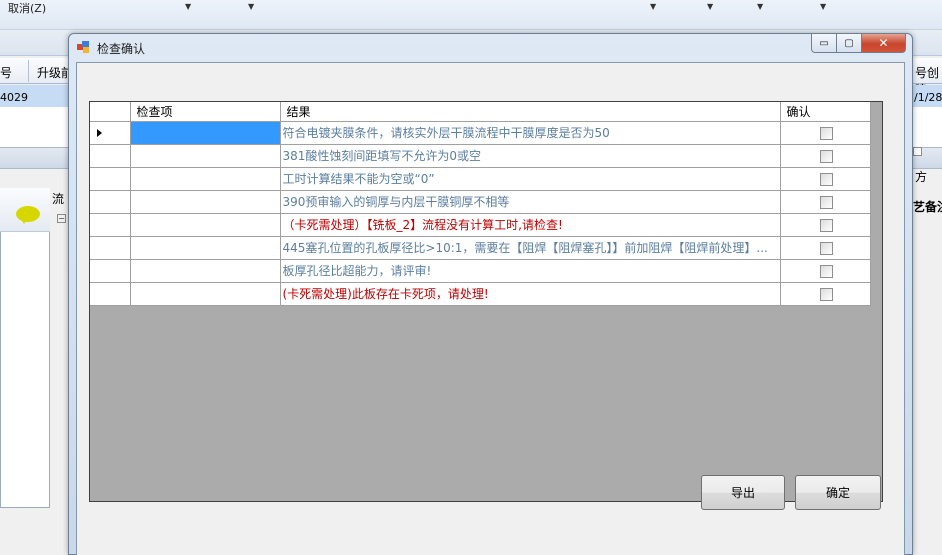 The height and width of the screenshot is (555, 942). I want to click on chat-bubble-icon, so click(28, 215).